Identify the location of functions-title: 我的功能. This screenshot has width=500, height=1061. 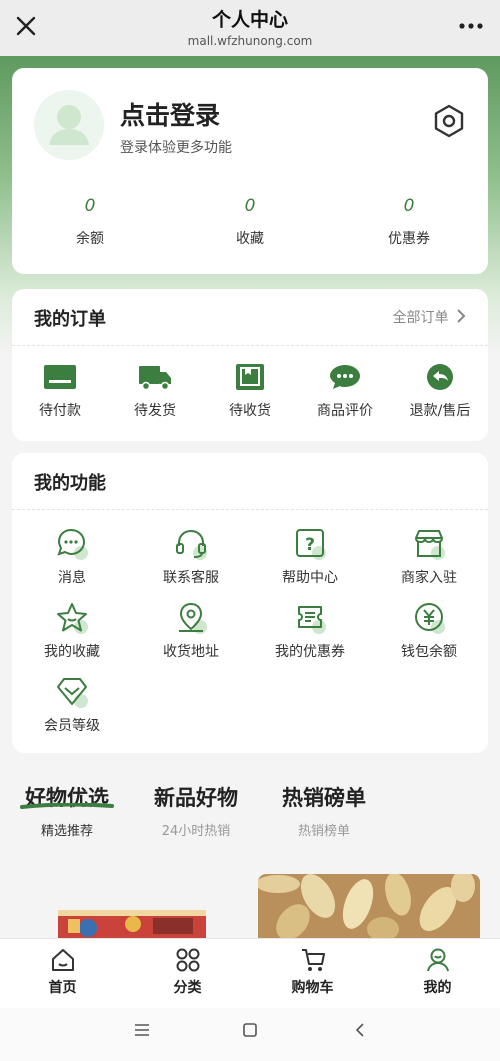
(70, 483).